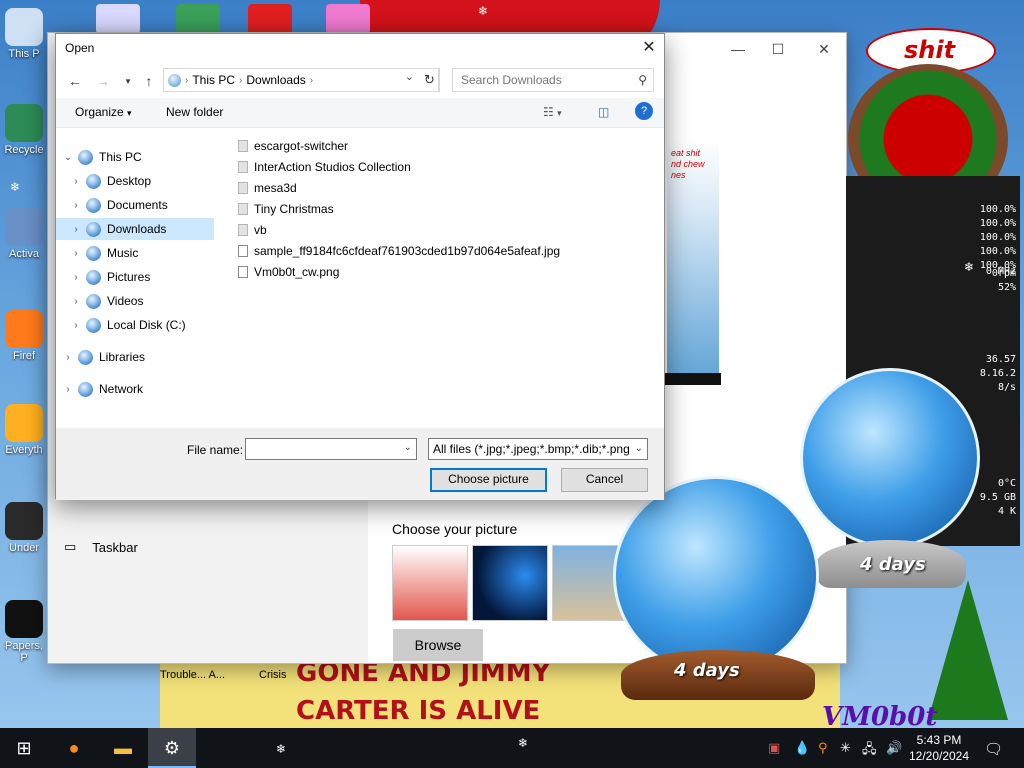  What do you see at coordinates (332, 167) in the screenshot?
I see `file-name: InterAction Studios Collection` at bounding box center [332, 167].